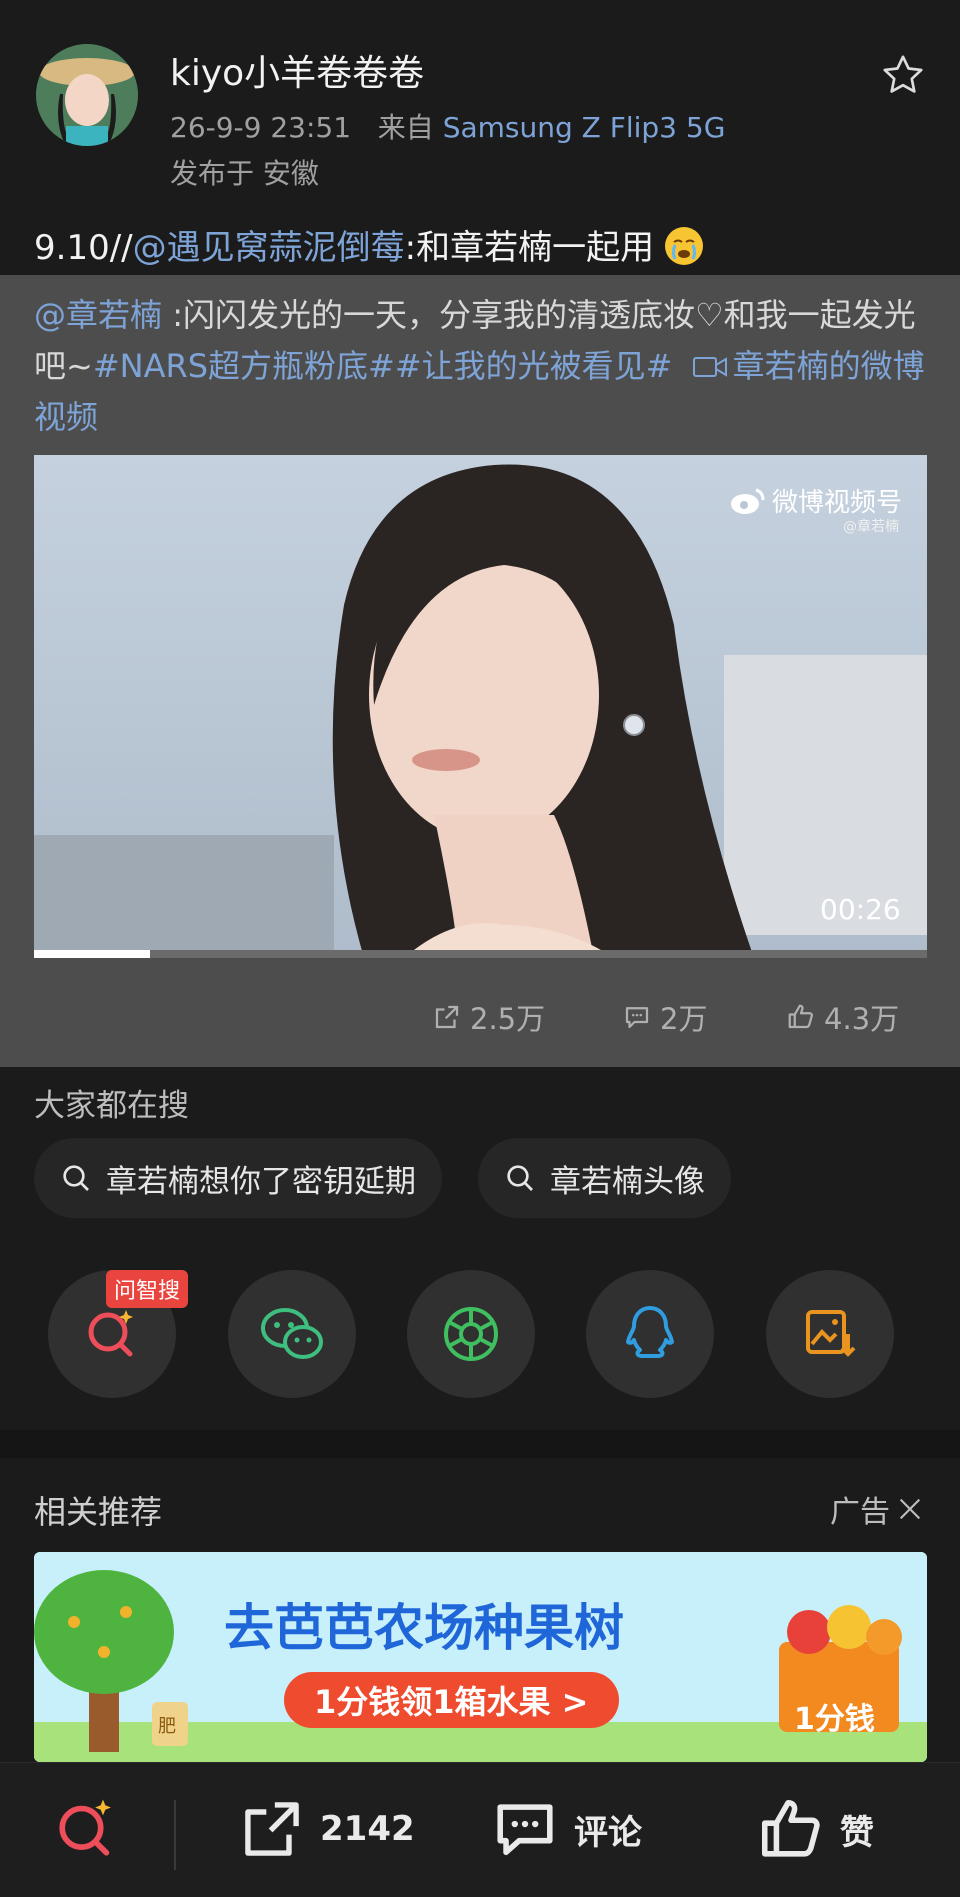 The width and height of the screenshot is (960, 1897). I want to click on post-text: 9.10//@遇见窝蒜泥倒莓:和章若楠一起用, so click(368, 244).